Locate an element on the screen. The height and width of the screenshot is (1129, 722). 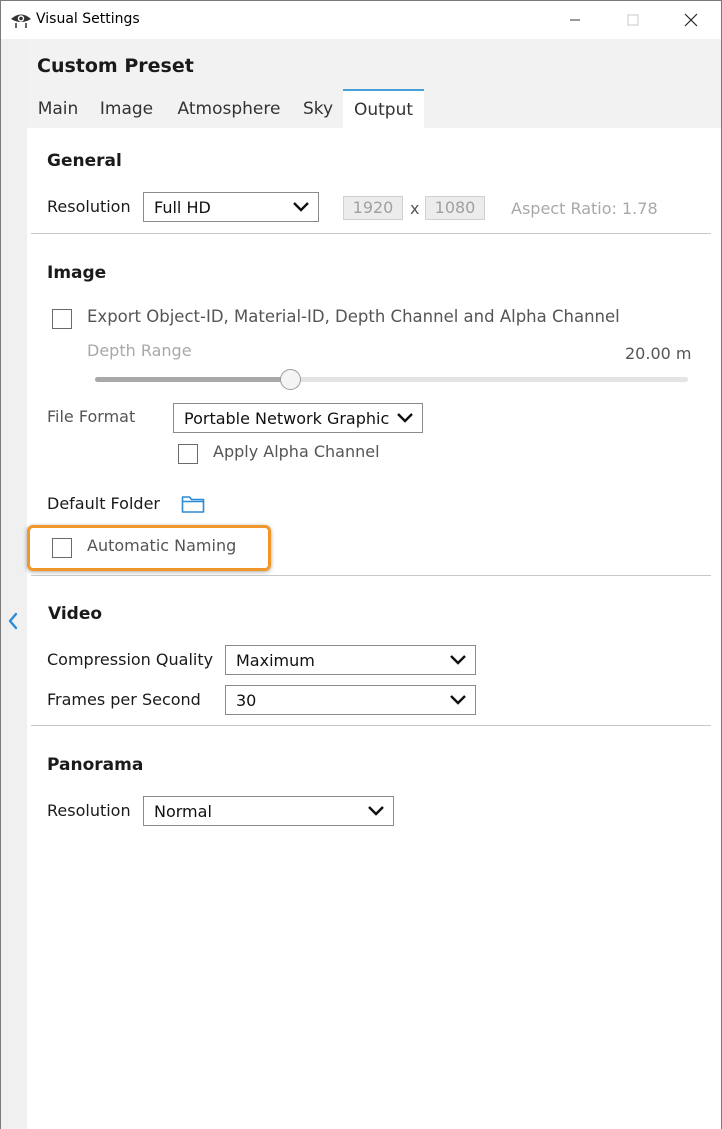
tab-image: Image is located at coordinates (126, 108).